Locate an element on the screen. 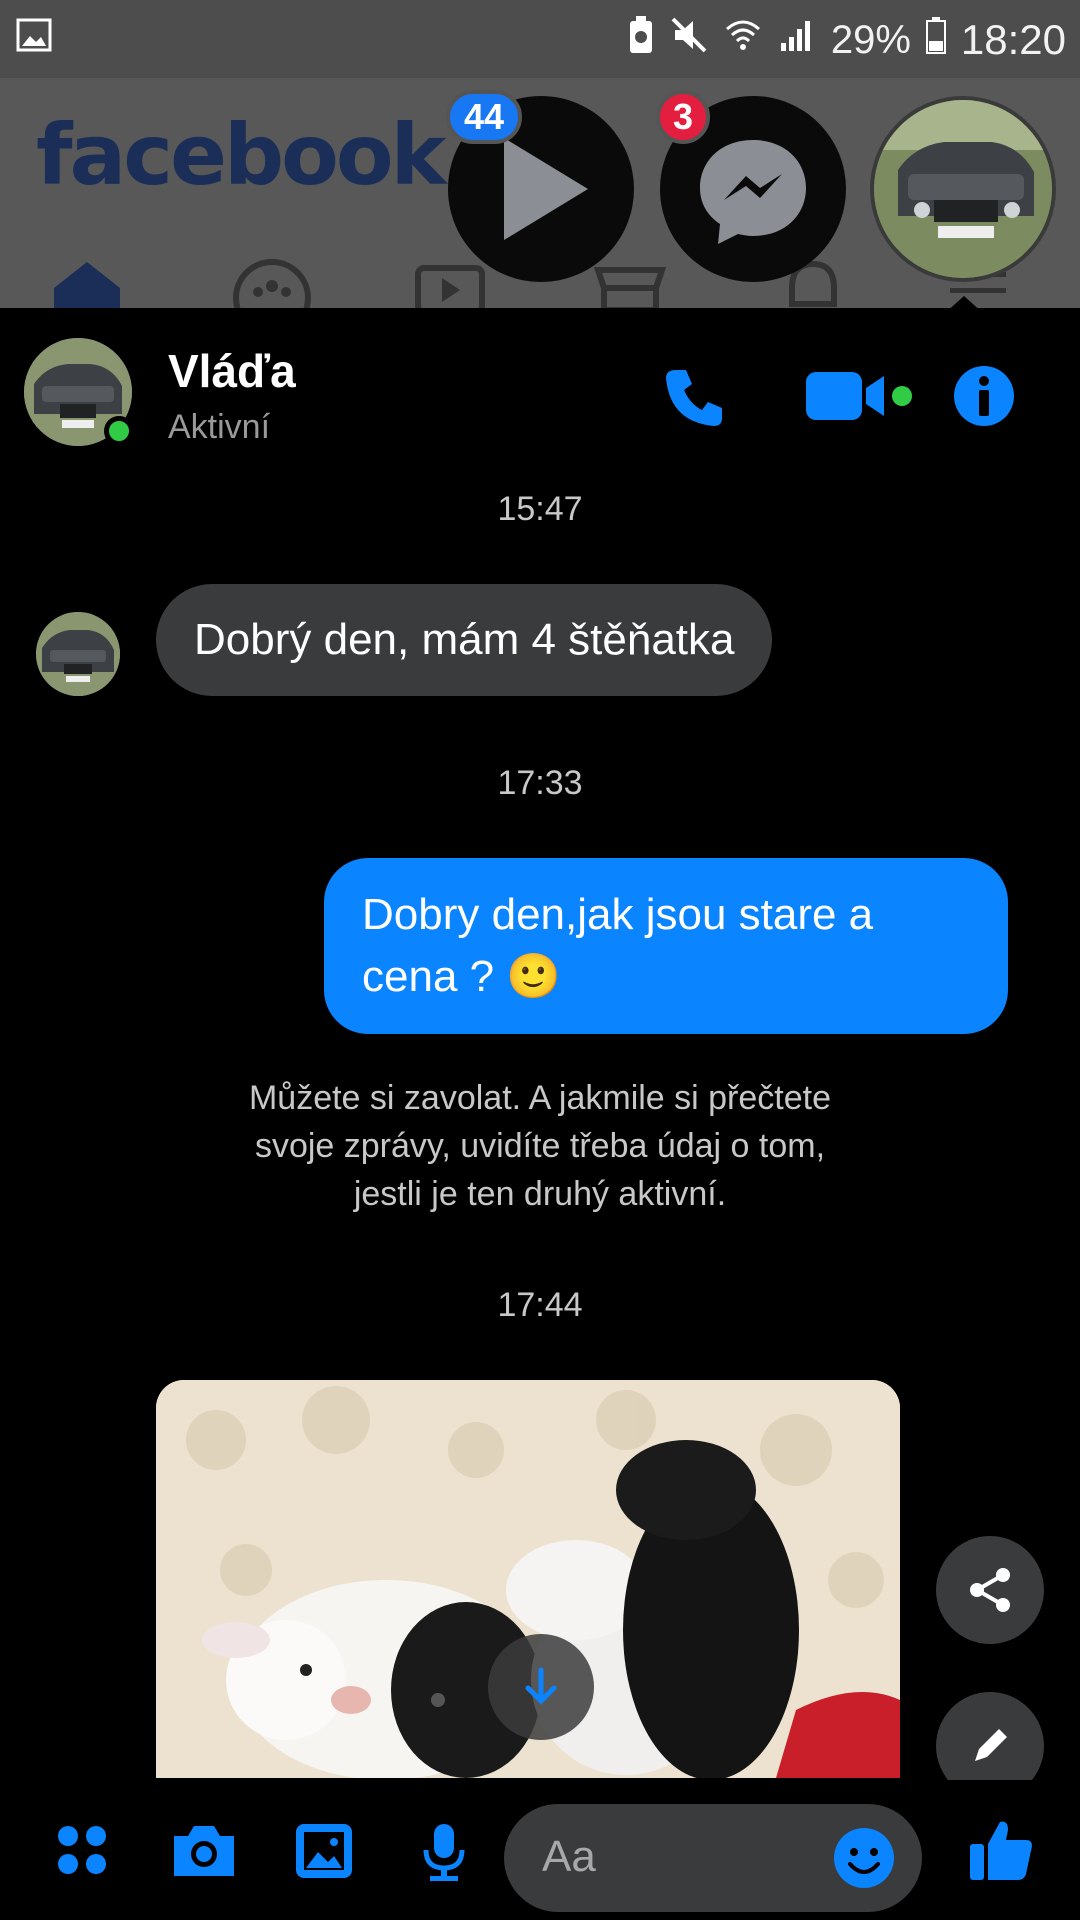  arrow-down-icon is located at coordinates (541, 1686).